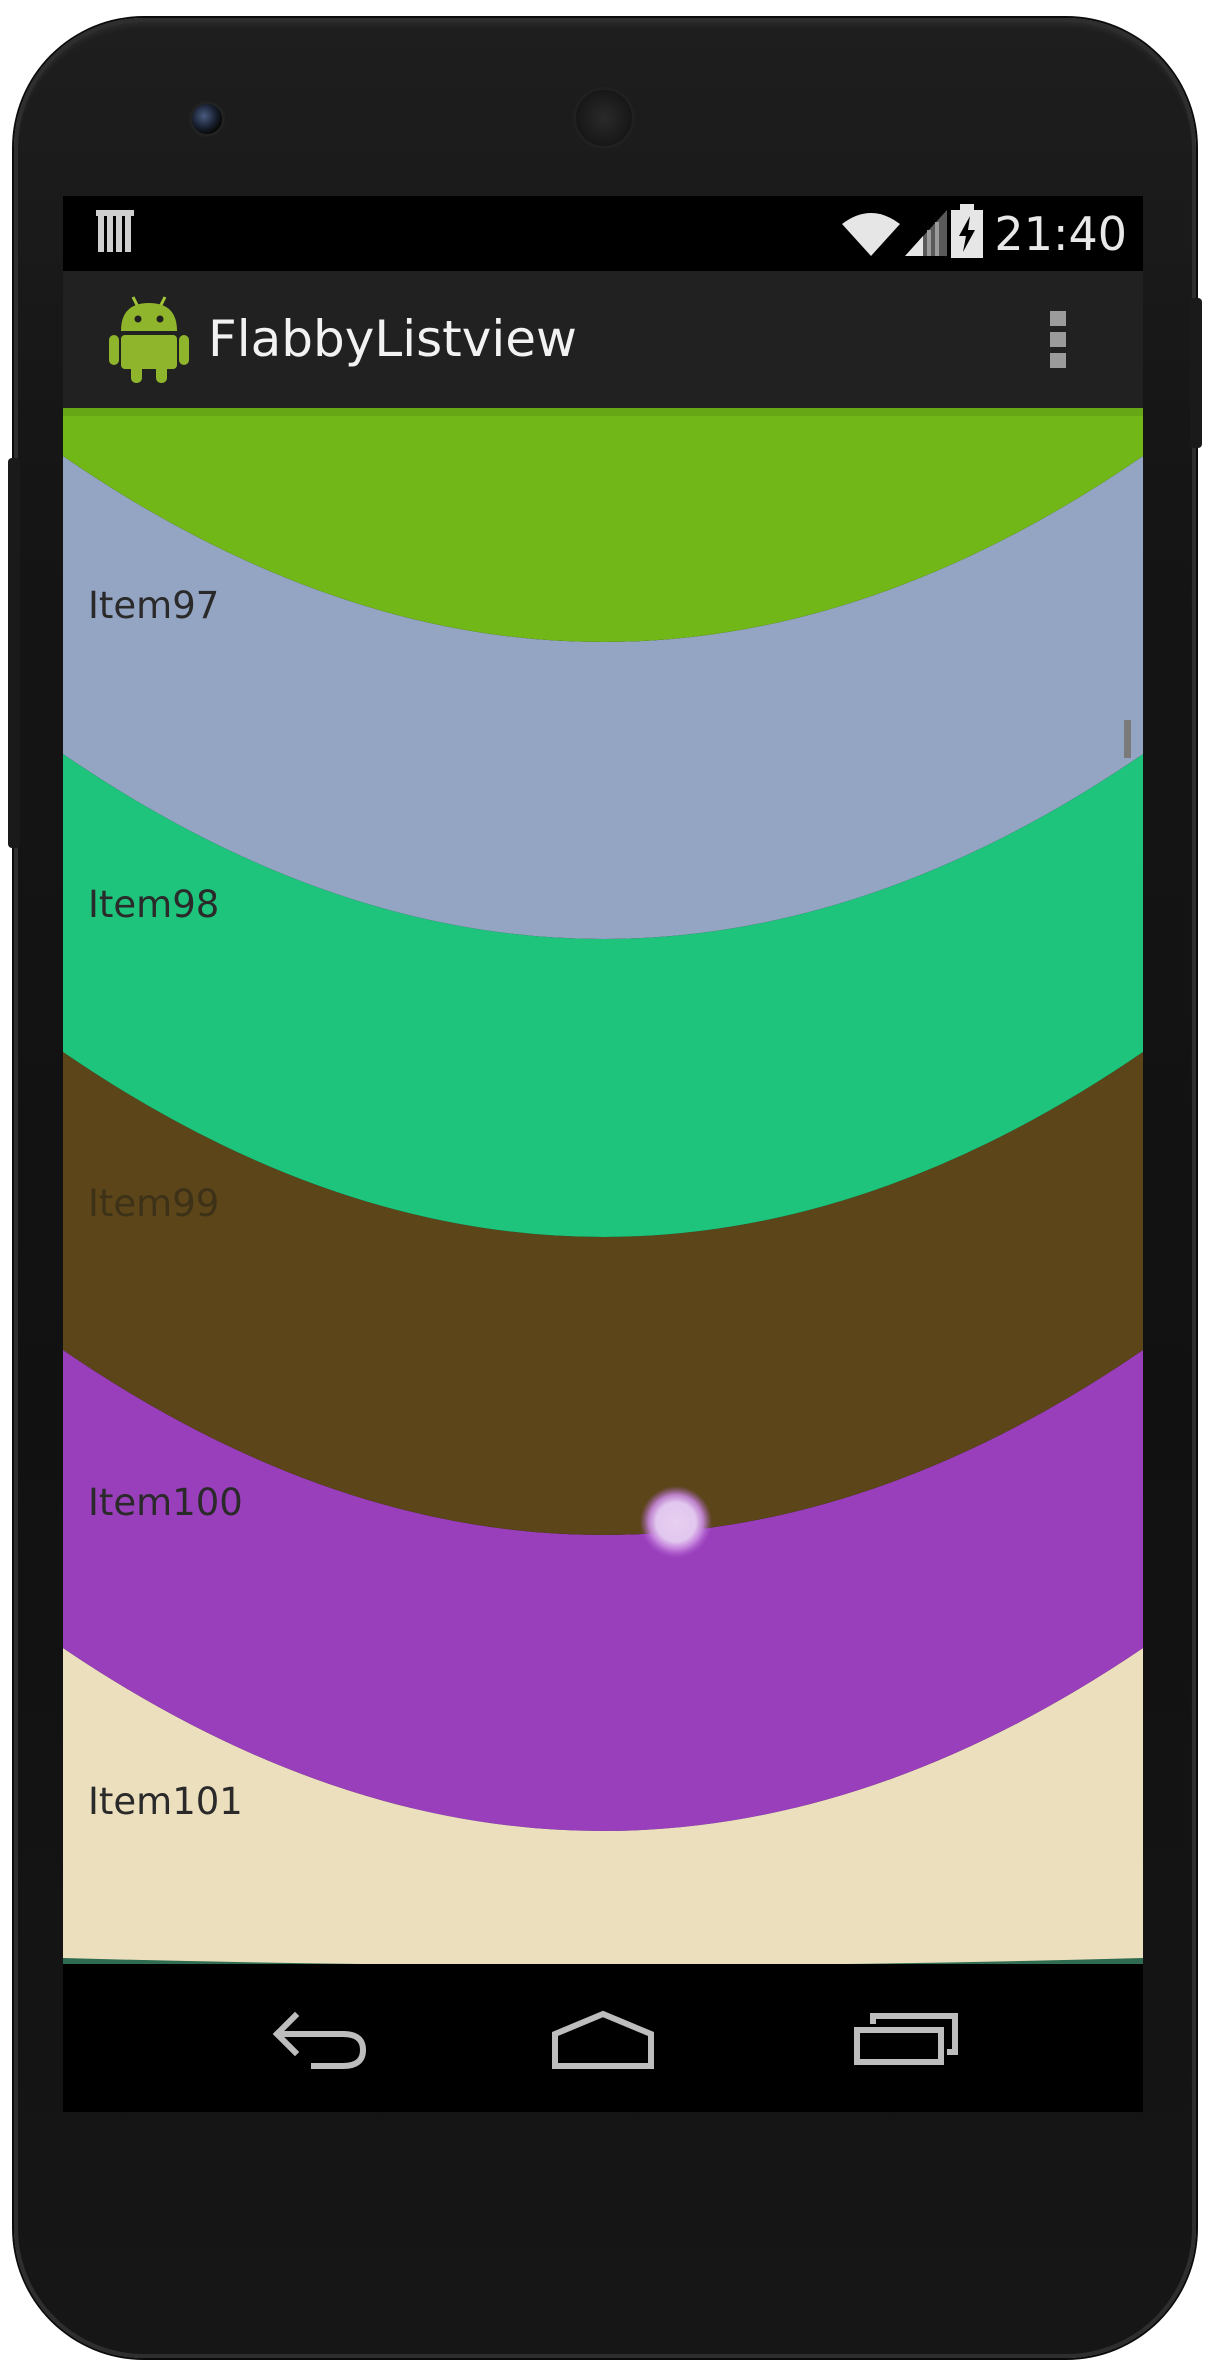 The image size is (1210, 2375). Describe the element at coordinates (603, 233) in the screenshot. I see `status-bar: 21:40` at that location.